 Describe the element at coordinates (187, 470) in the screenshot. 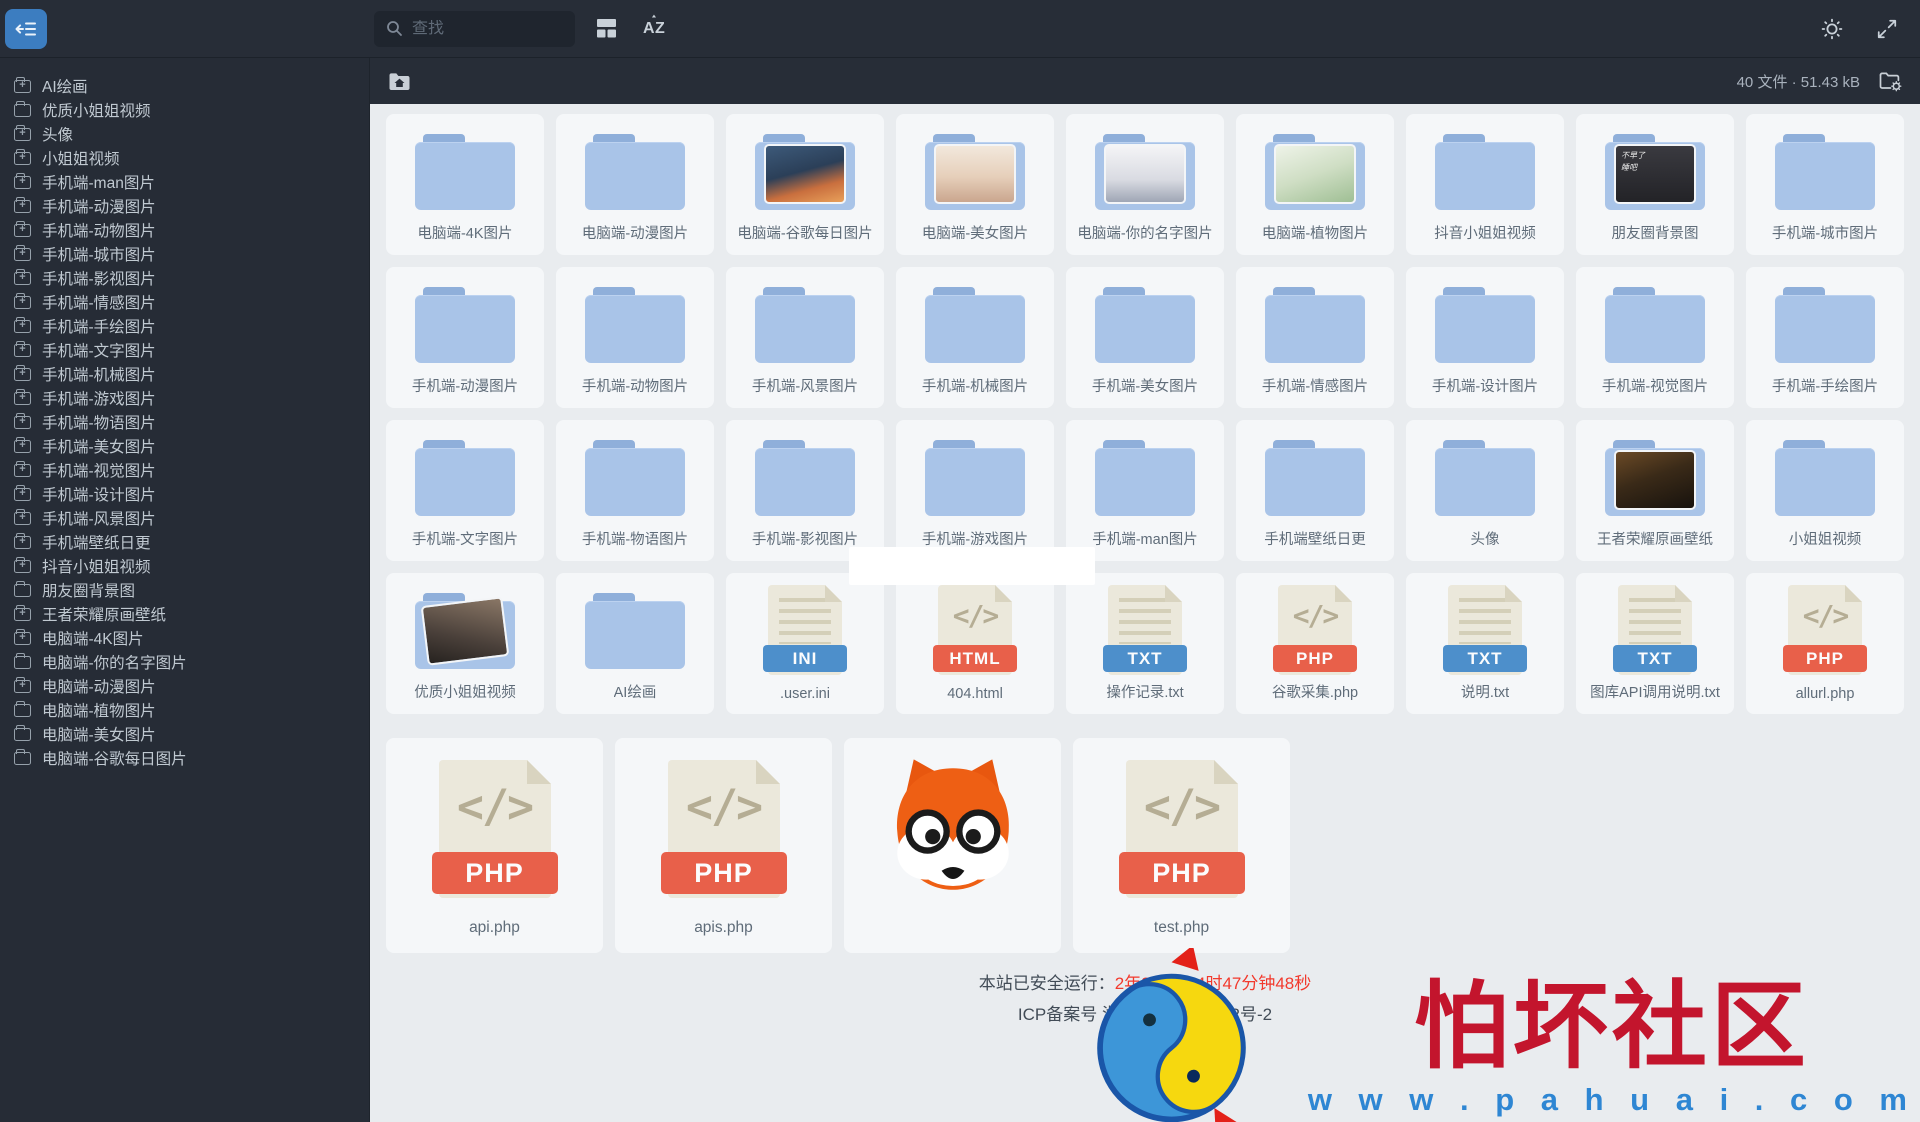

I see `sidebar-item: 手机端-视觉图片` at that location.